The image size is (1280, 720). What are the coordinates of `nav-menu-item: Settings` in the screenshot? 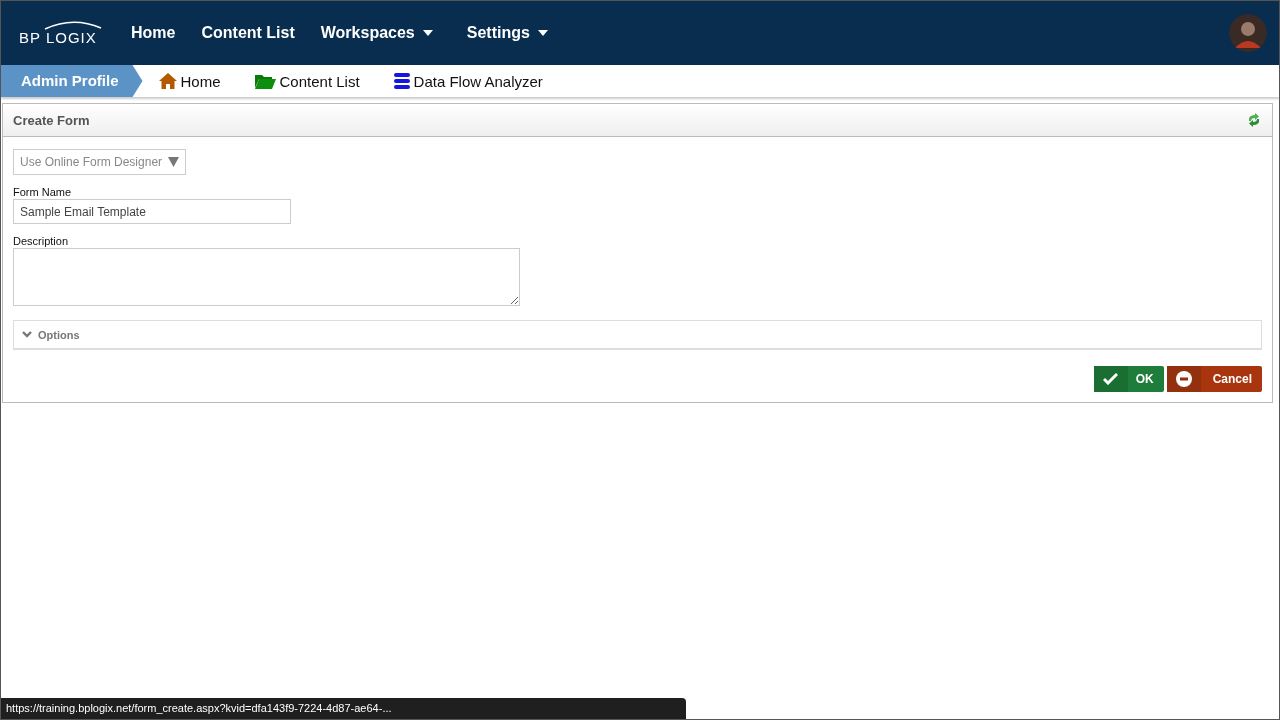 It's located at (507, 33).